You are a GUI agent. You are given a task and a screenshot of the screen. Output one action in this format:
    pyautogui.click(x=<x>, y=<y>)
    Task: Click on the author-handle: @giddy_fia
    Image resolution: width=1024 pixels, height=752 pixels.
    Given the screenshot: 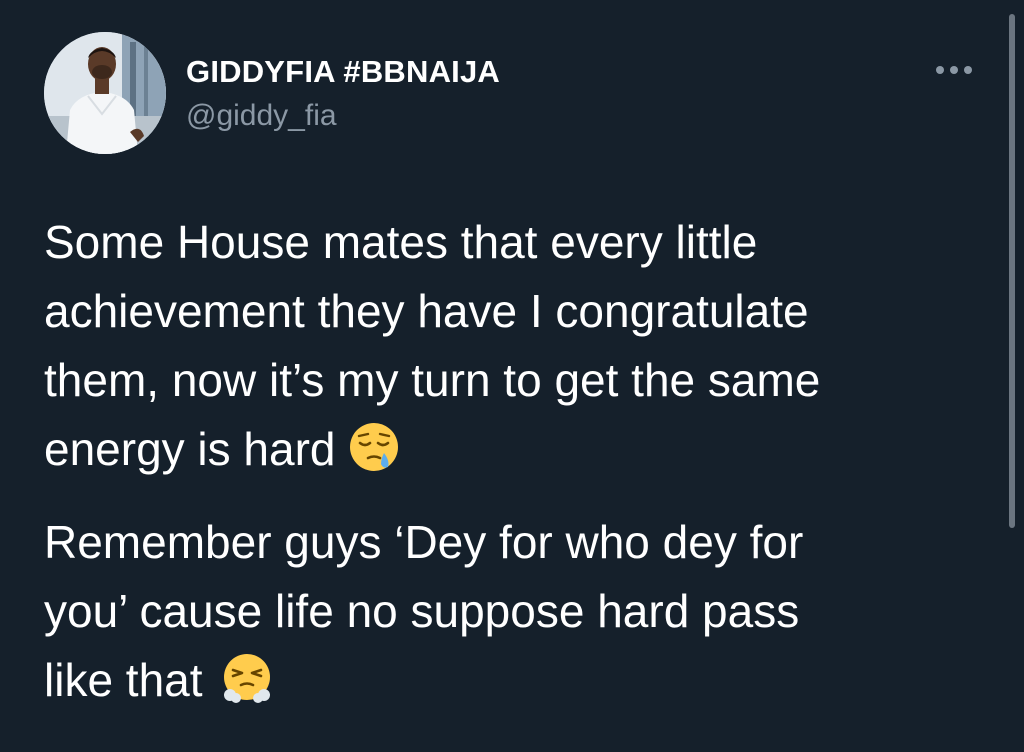 What is the action you would take?
    pyautogui.click(x=261, y=116)
    